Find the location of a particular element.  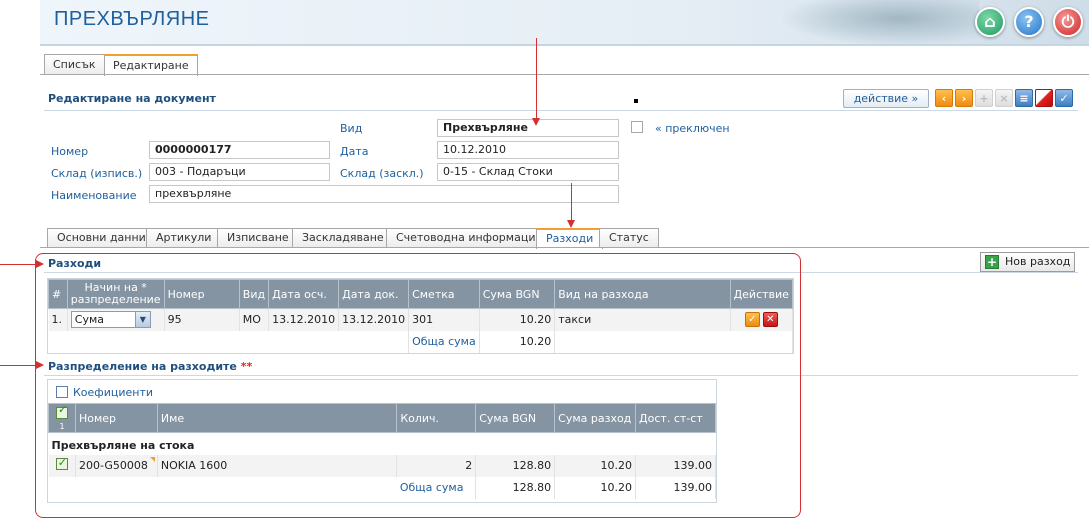

add-icon: + is located at coordinates (984, 98).